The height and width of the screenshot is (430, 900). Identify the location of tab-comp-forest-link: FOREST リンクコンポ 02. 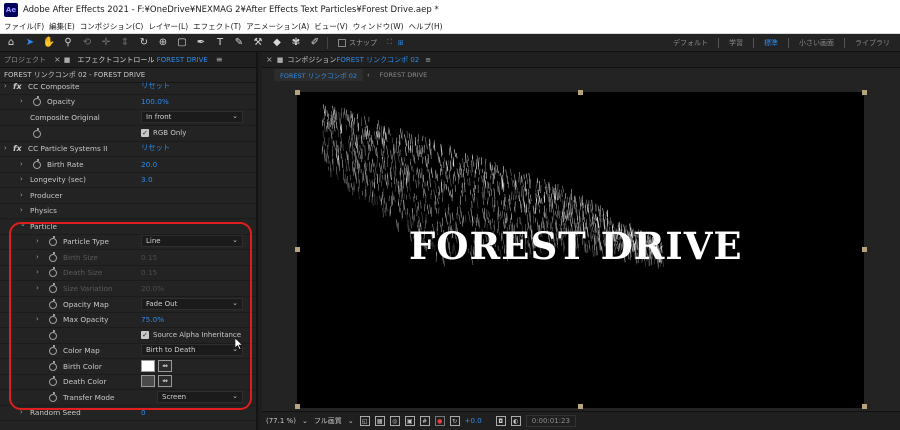
(318, 74).